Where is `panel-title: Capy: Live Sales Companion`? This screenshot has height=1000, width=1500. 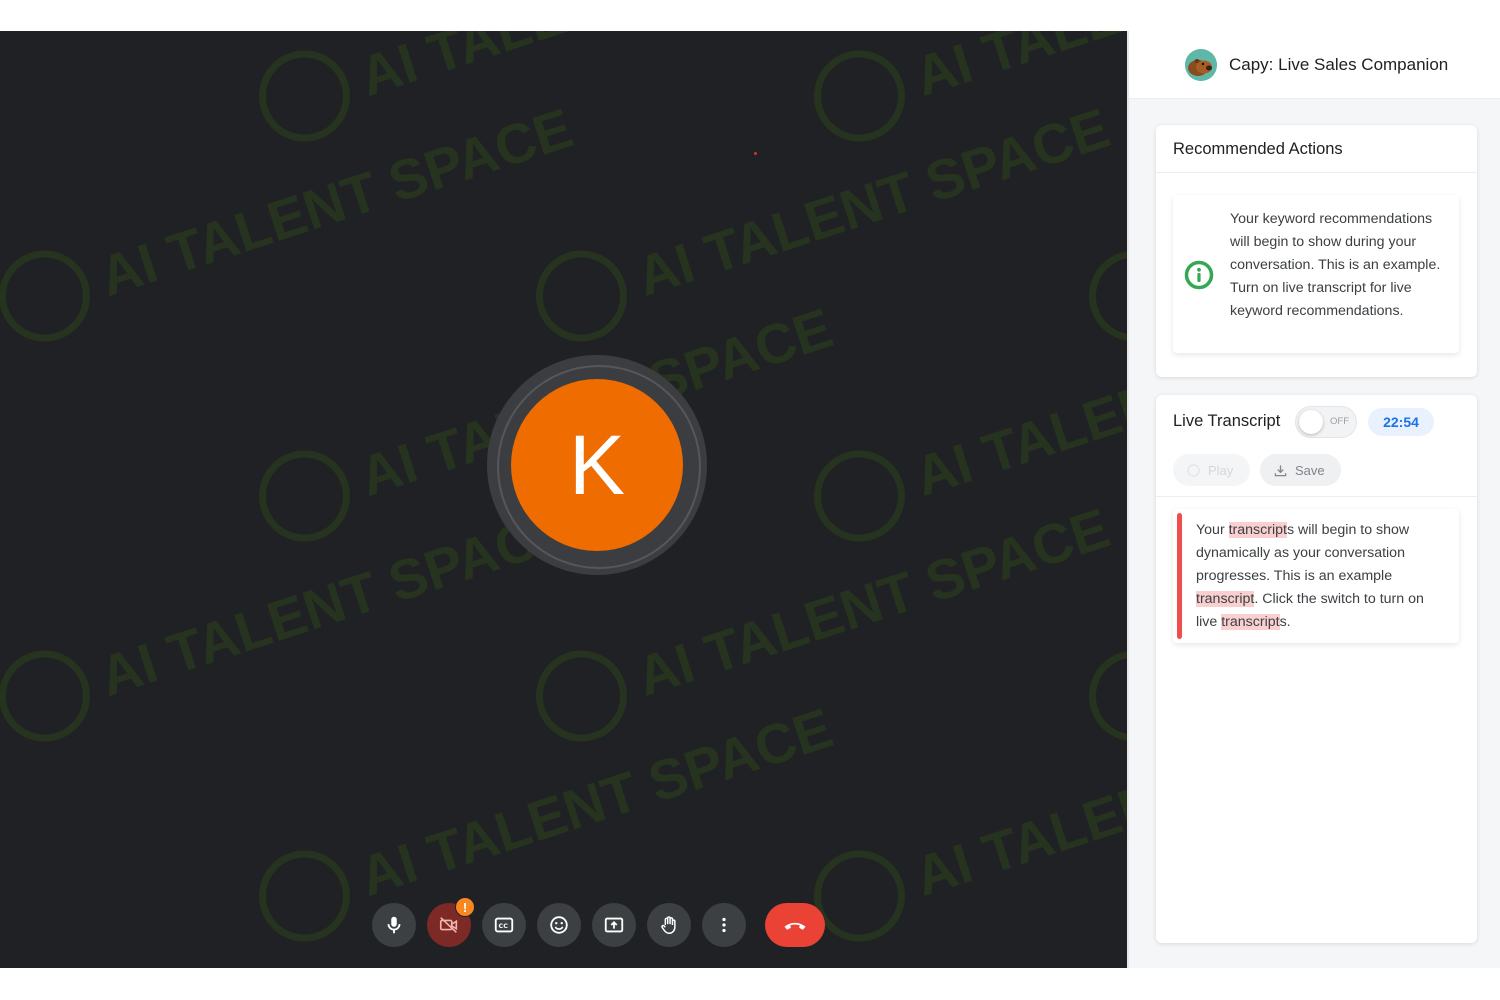 panel-title: Capy: Live Sales Companion is located at coordinates (1339, 64).